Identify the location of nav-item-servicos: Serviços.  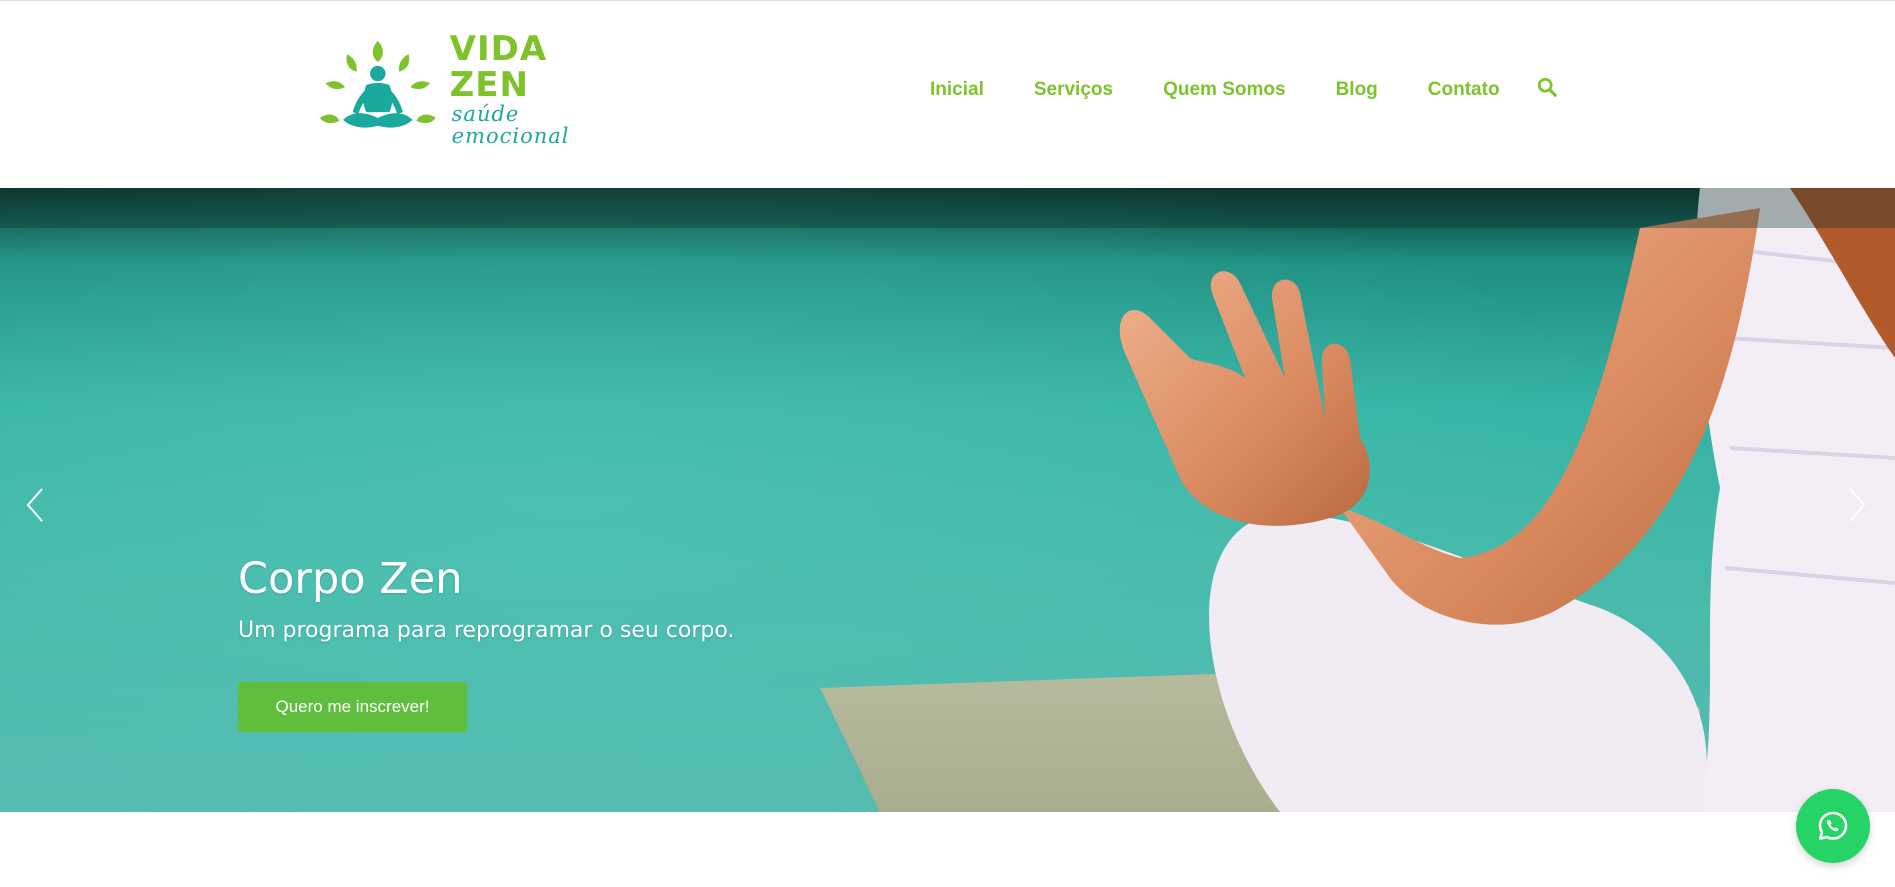
(1073, 90).